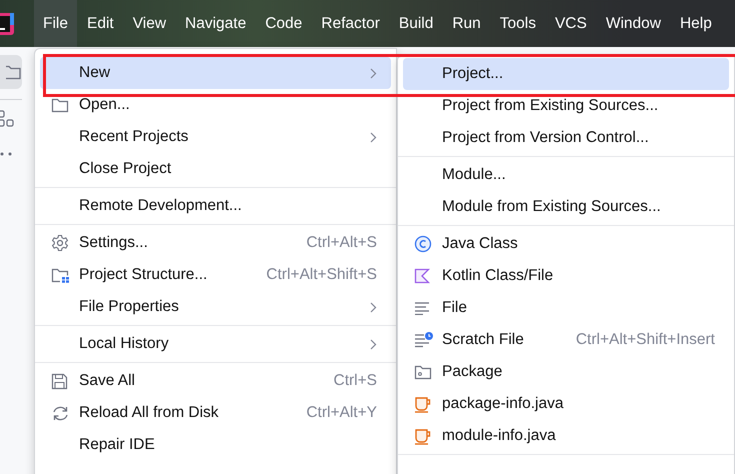 The width and height of the screenshot is (735, 474). I want to click on menu-item-label: Kotlin Class/File, so click(498, 276).